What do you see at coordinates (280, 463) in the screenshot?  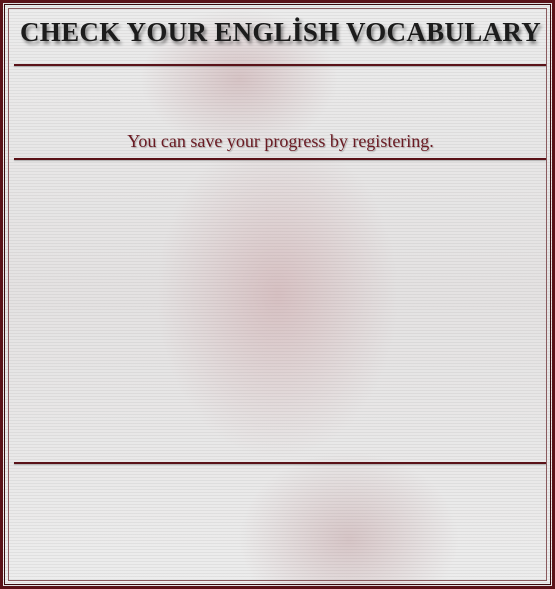 I see `content-bottom-divider` at bounding box center [280, 463].